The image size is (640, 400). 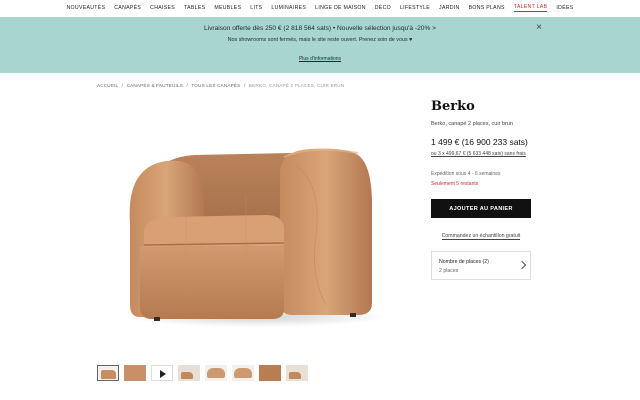 I want to click on thumbnail-strip, so click(x=202, y=373).